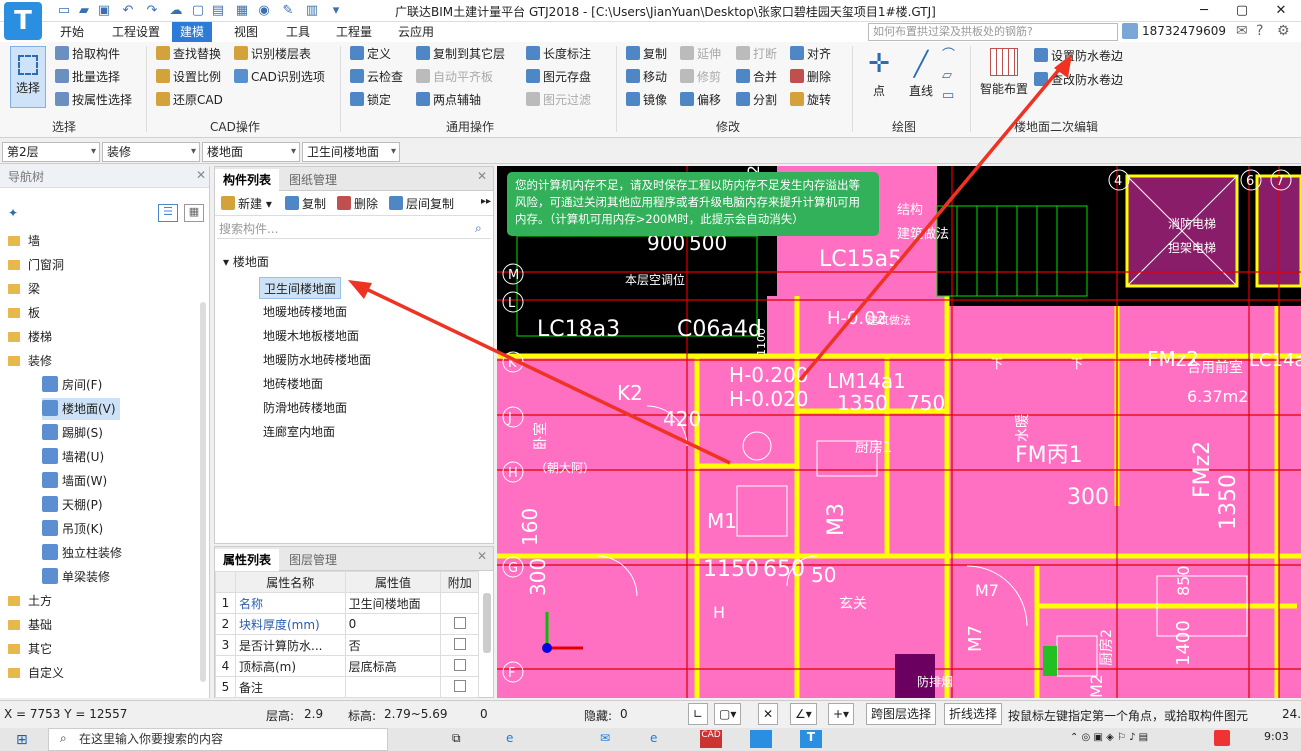  Describe the element at coordinates (76, 577) in the screenshot. I see `nav-item: 单梁装修` at that location.